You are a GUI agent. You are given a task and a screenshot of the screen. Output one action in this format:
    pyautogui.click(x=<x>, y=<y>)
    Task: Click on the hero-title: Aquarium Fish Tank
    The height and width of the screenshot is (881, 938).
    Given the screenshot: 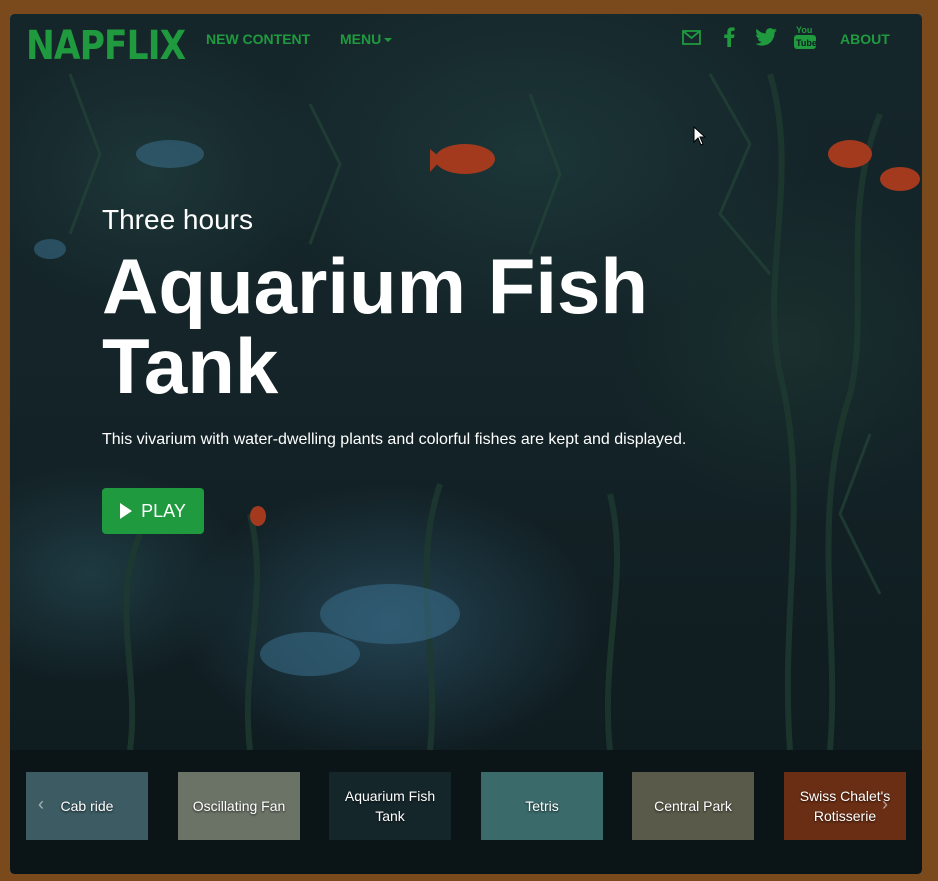 What is the action you would take?
    pyautogui.click(x=375, y=326)
    